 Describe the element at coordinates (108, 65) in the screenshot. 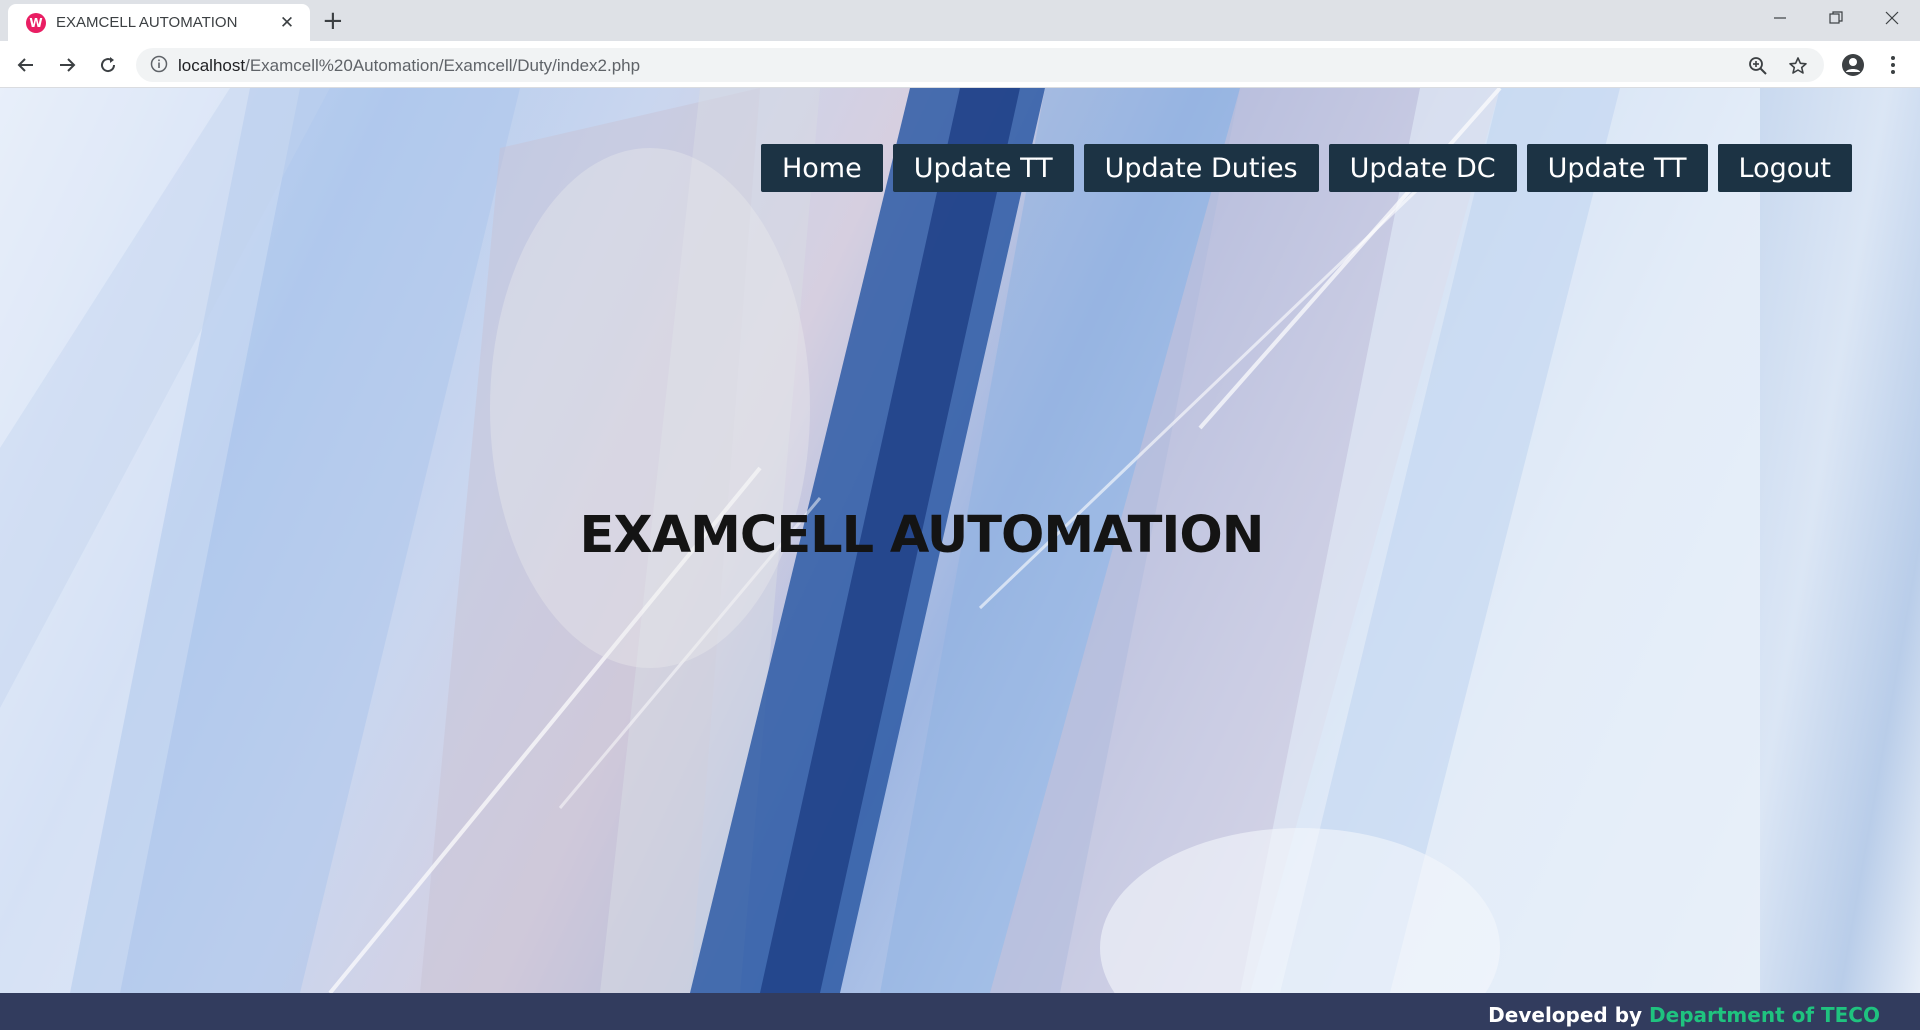

I see `reload-icon` at that location.